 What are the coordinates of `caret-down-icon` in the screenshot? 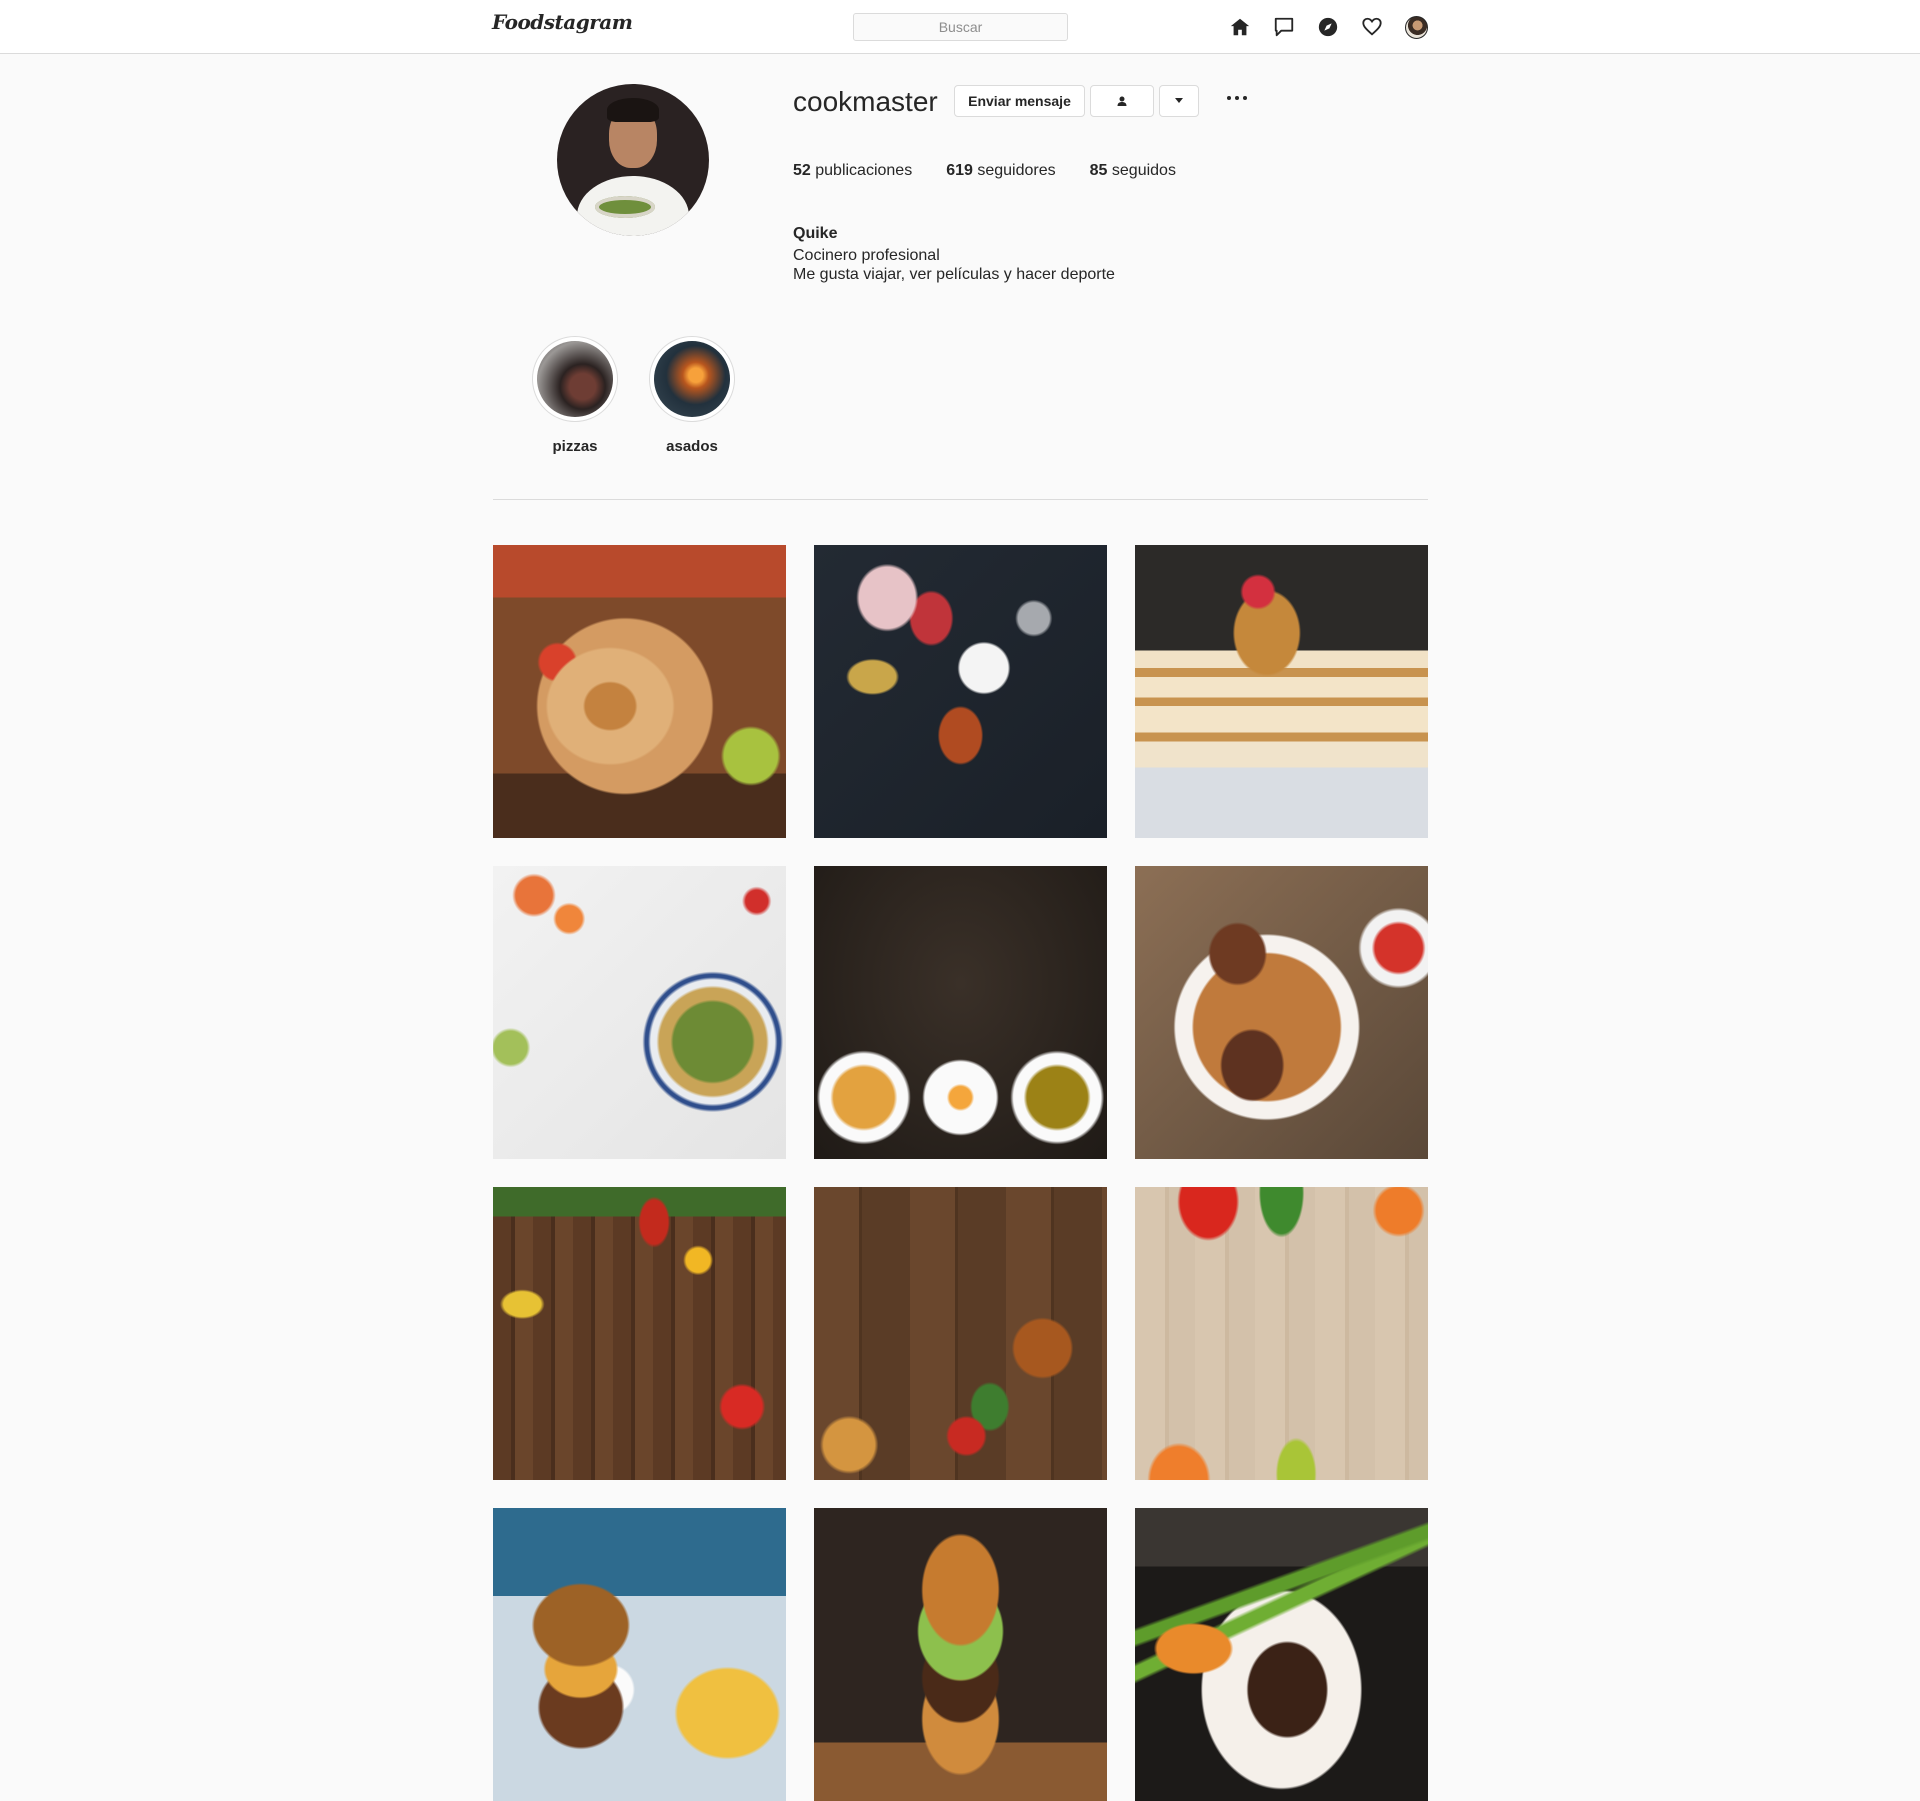 It's located at (1179, 100).